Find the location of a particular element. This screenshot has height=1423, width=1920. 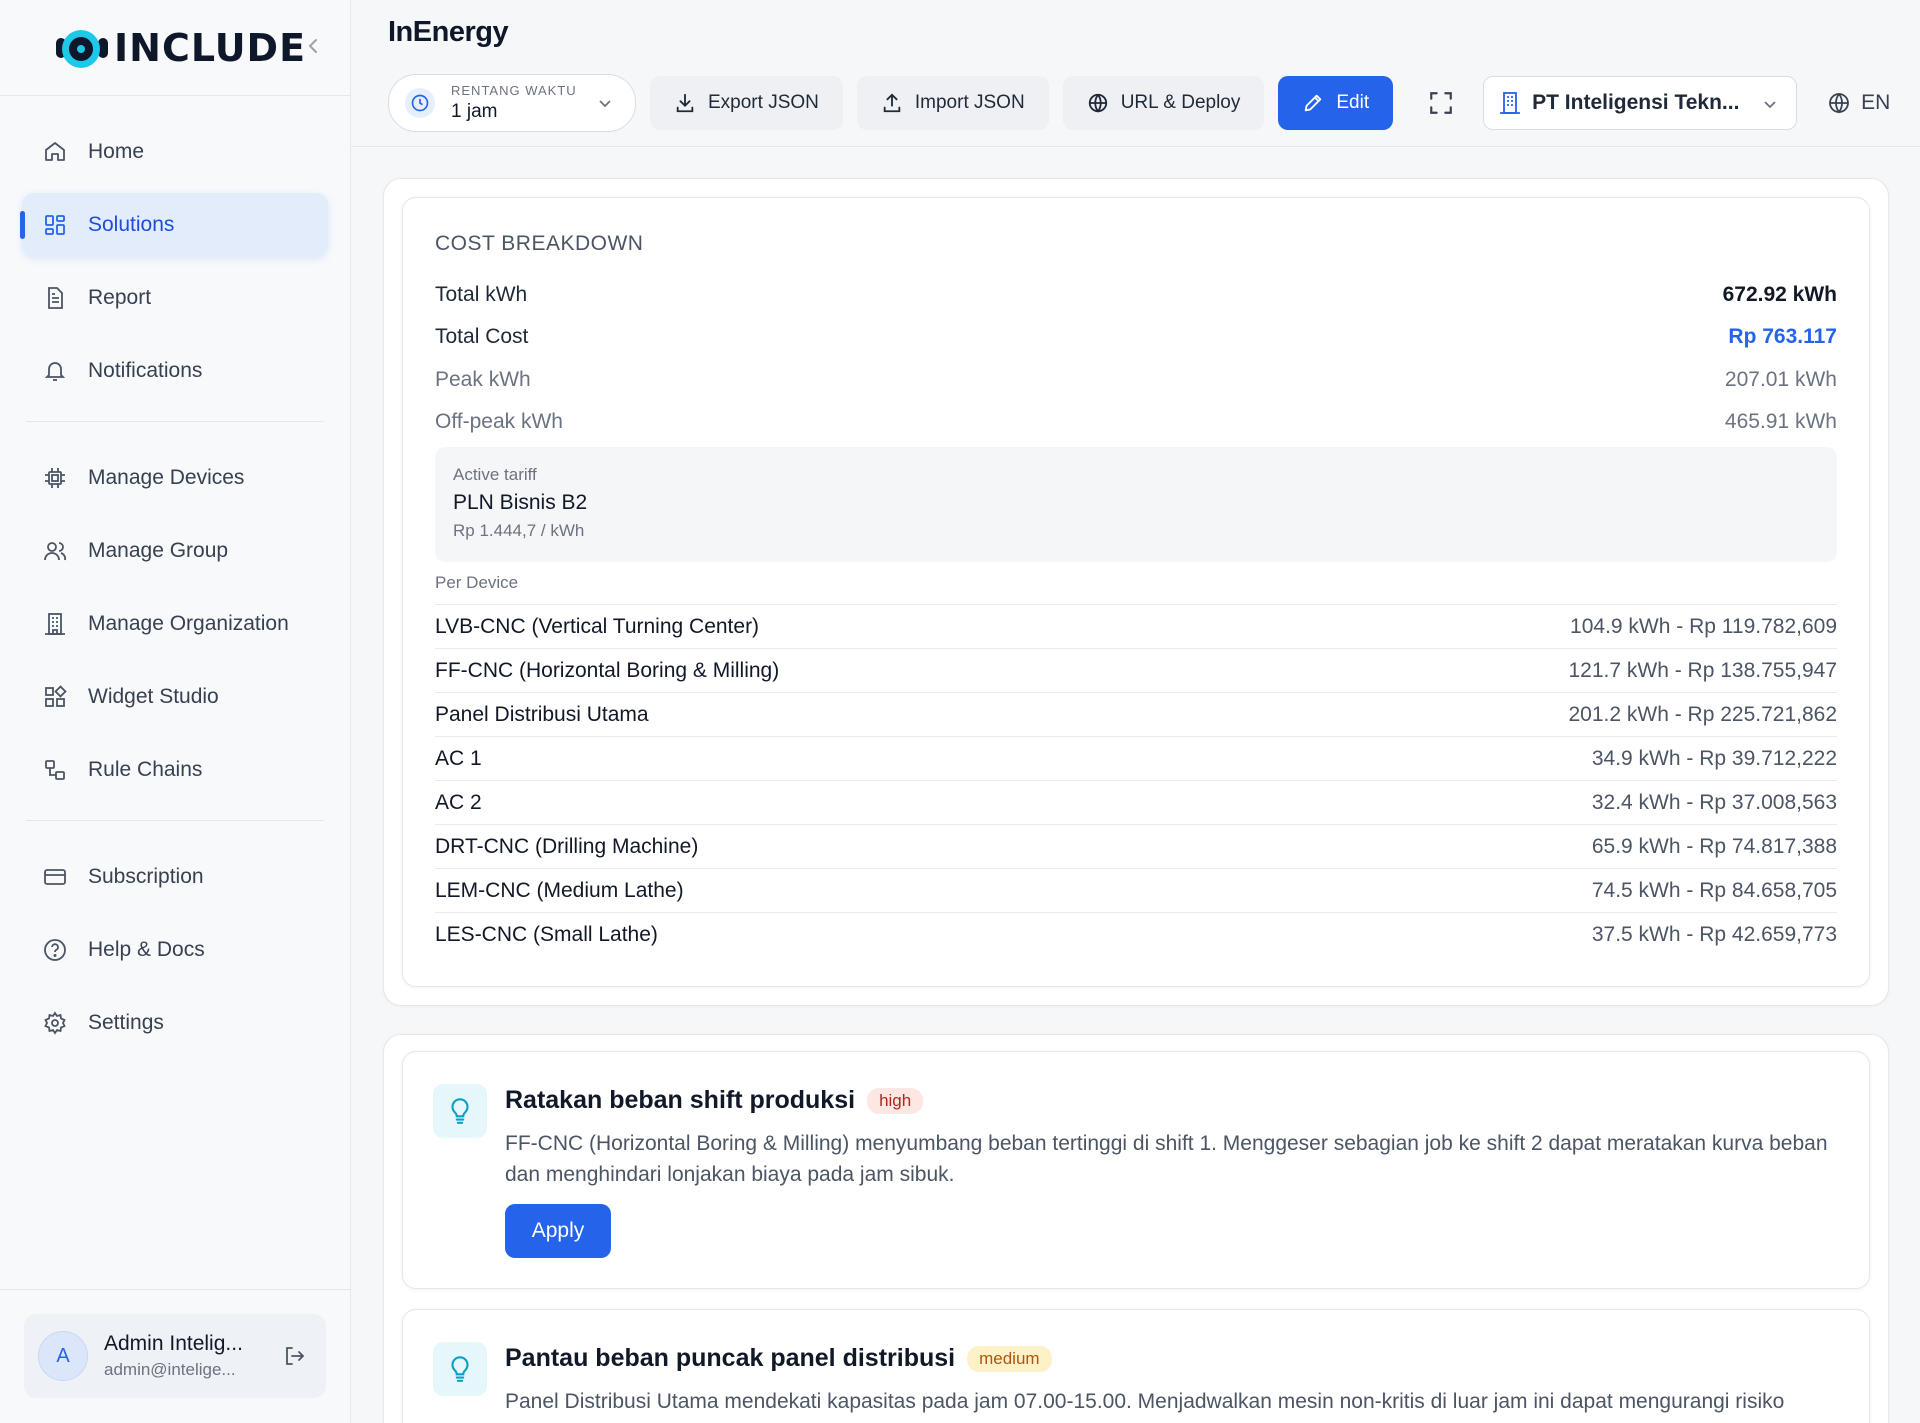

summary-value: 207.01 kWh is located at coordinates (1780, 379).